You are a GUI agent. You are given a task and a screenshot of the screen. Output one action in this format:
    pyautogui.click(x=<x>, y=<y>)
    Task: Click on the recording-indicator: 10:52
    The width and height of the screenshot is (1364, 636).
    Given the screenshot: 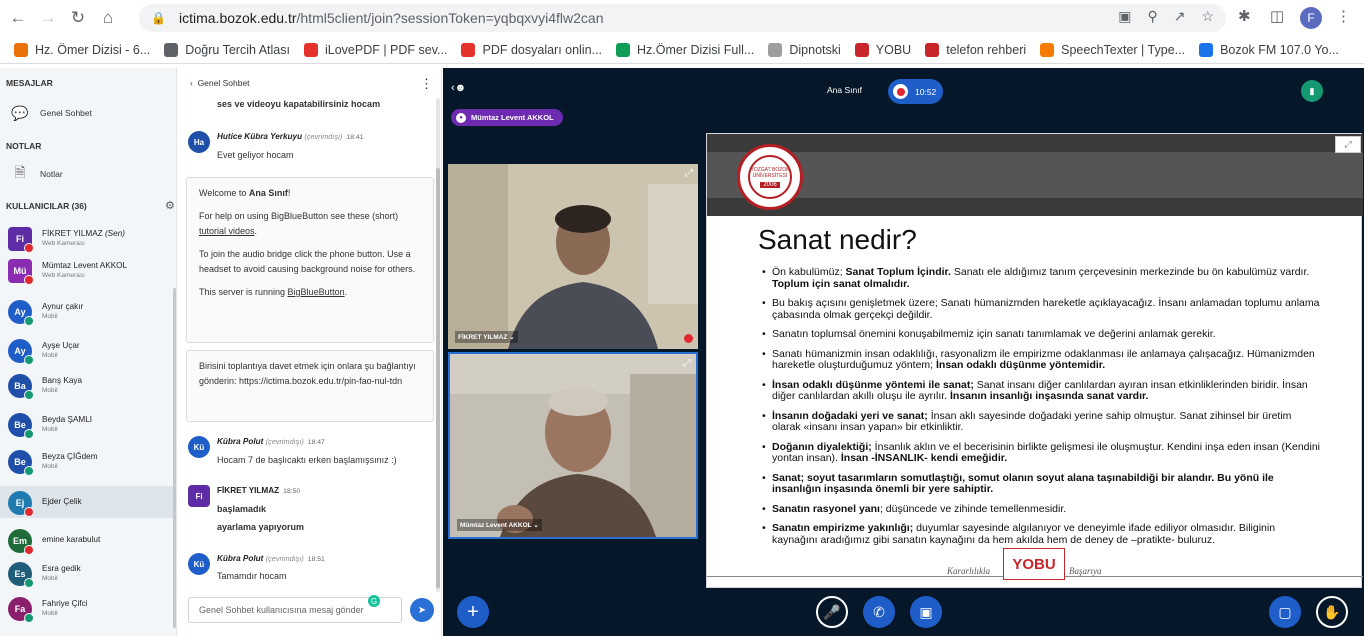 What is the action you would take?
    pyautogui.click(x=915, y=91)
    